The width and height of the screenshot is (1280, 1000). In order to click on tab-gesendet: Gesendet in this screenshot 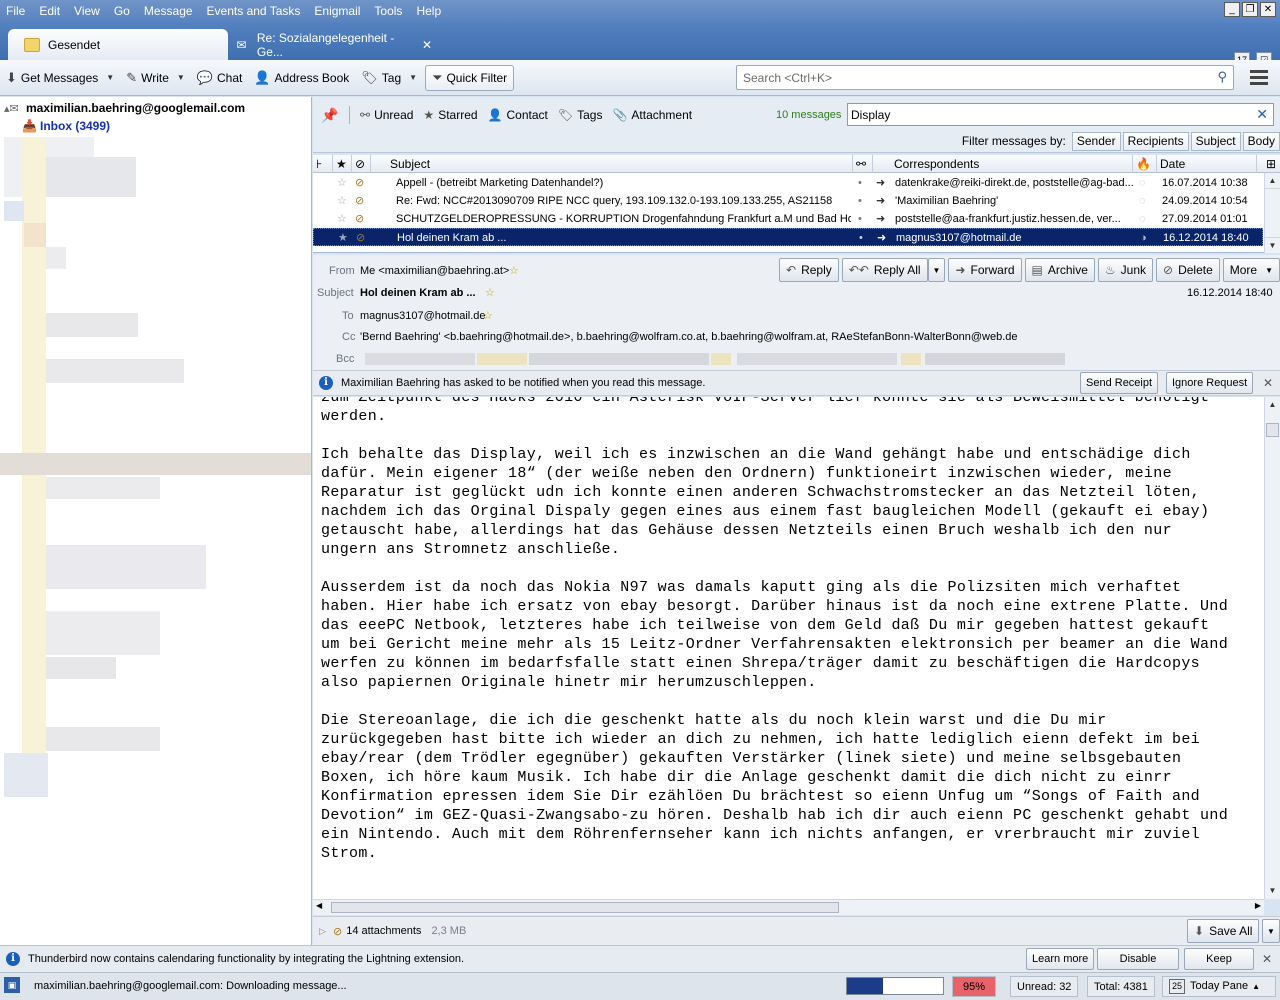, I will do `click(118, 44)`.